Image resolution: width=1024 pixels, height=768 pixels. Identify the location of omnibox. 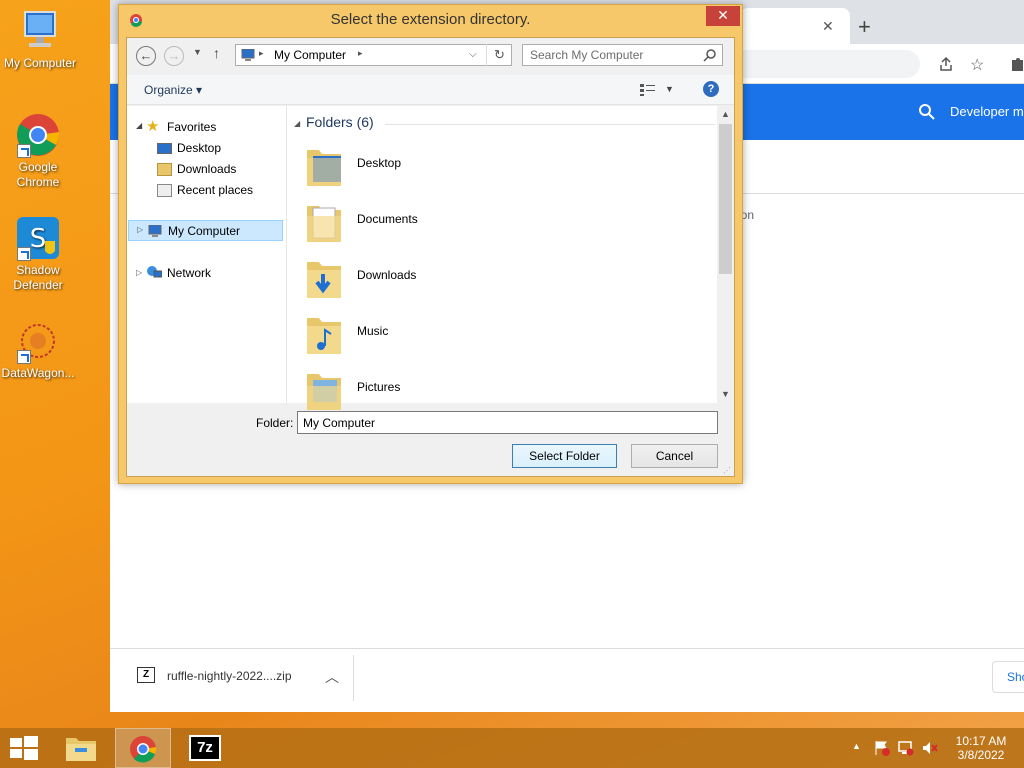
(825, 64).